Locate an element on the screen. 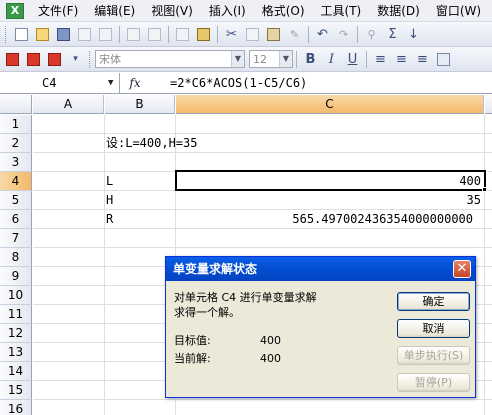 This screenshot has height=415, width=492. row-header: 3 is located at coordinates (16, 162).